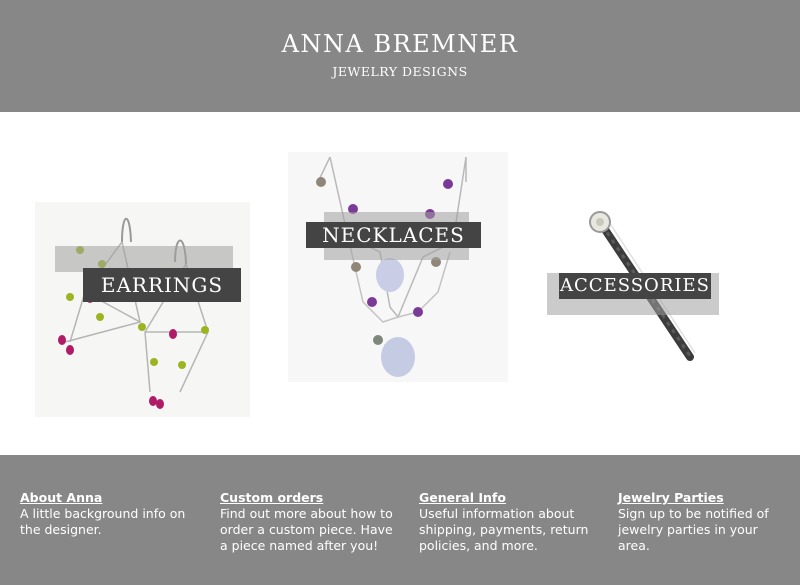 The image size is (800, 585). I want to click on general-info-link: General Info, so click(506, 498).